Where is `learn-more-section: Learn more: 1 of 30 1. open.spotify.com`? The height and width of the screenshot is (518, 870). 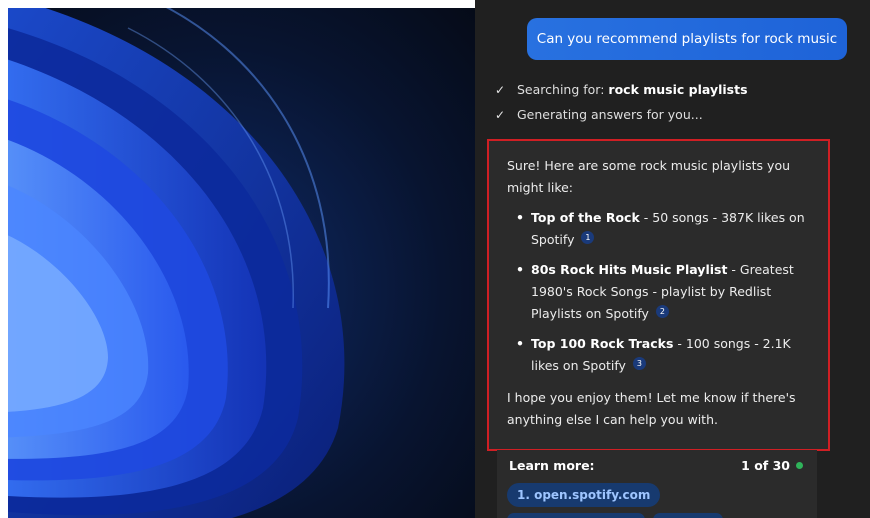 learn-more-section: Learn more: 1 of 30 1. open.spotify.com is located at coordinates (657, 484).